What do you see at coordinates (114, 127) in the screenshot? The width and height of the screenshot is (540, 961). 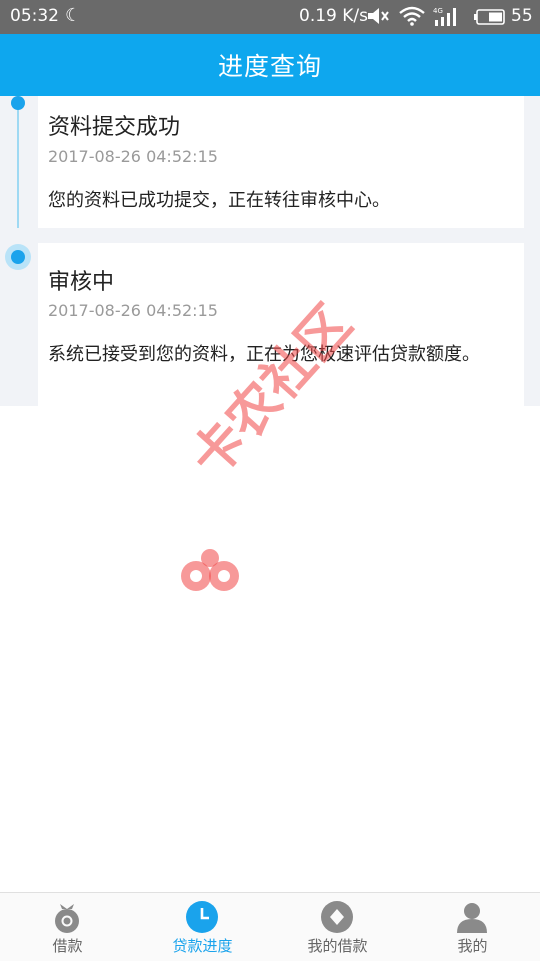 I see `timeline-item-title: 资料提交成功` at bounding box center [114, 127].